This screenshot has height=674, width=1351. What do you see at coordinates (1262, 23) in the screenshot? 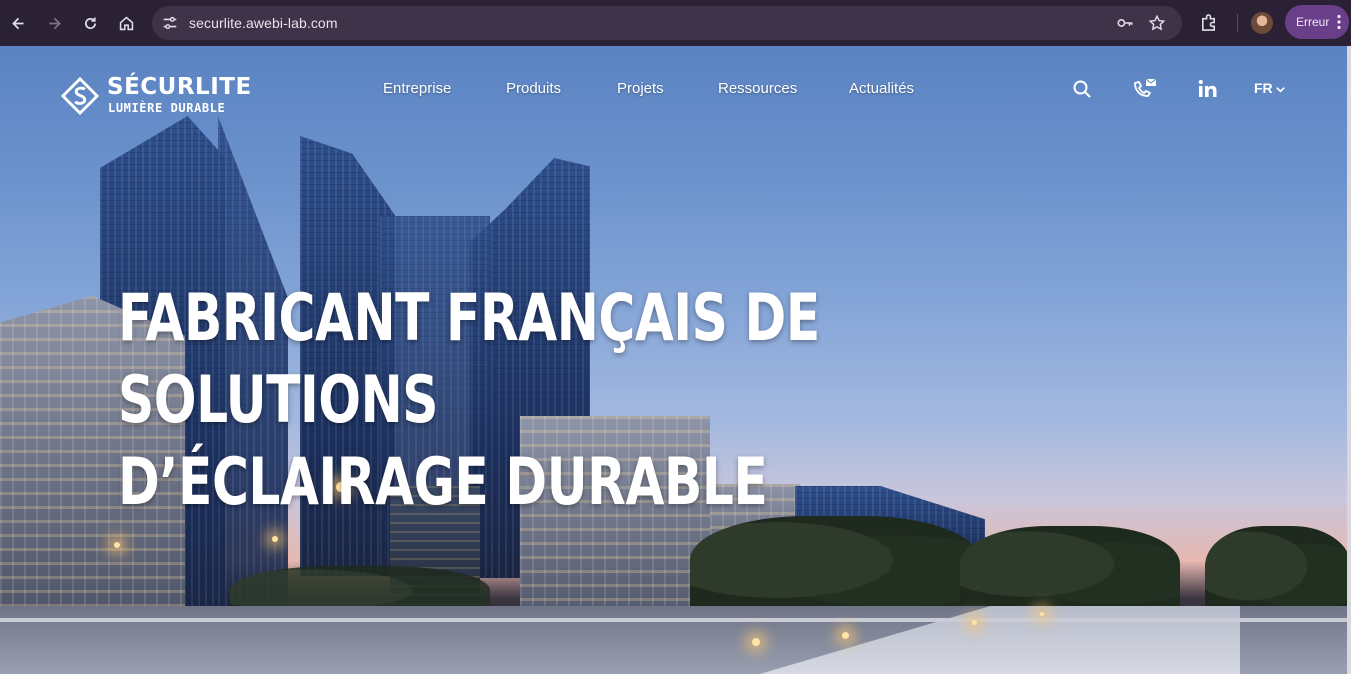
I see `profile-avatar` at bounding box center [1262, 23].